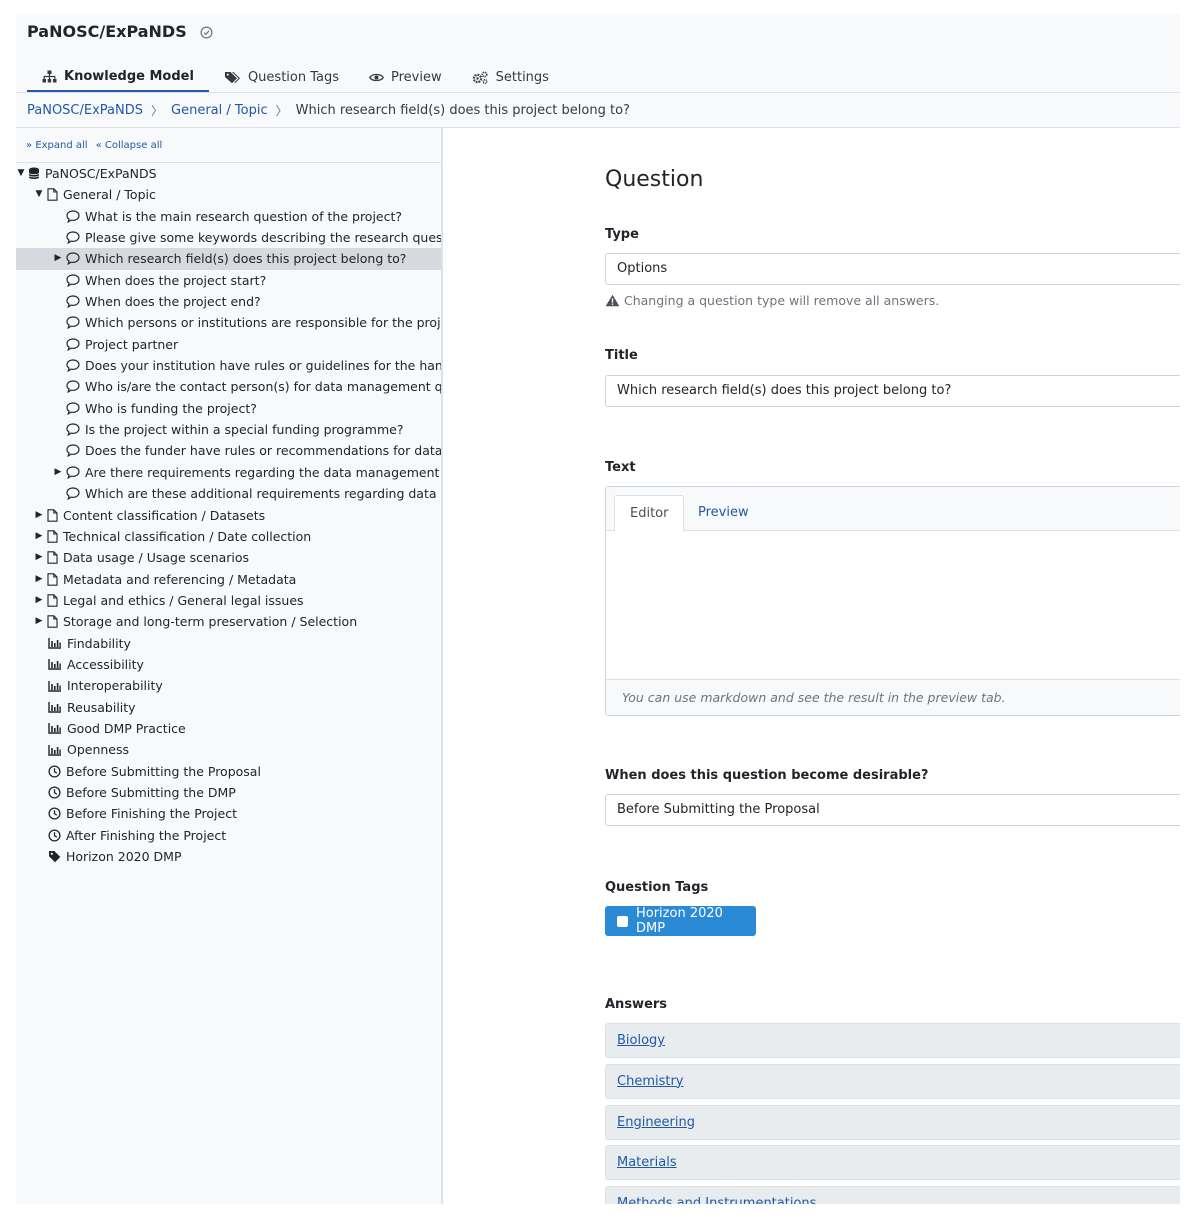 The width and height of the screenshot is (1200, 1225). I want to click on tree-phase-row: Before Finishing the Project, so click(228, 813).